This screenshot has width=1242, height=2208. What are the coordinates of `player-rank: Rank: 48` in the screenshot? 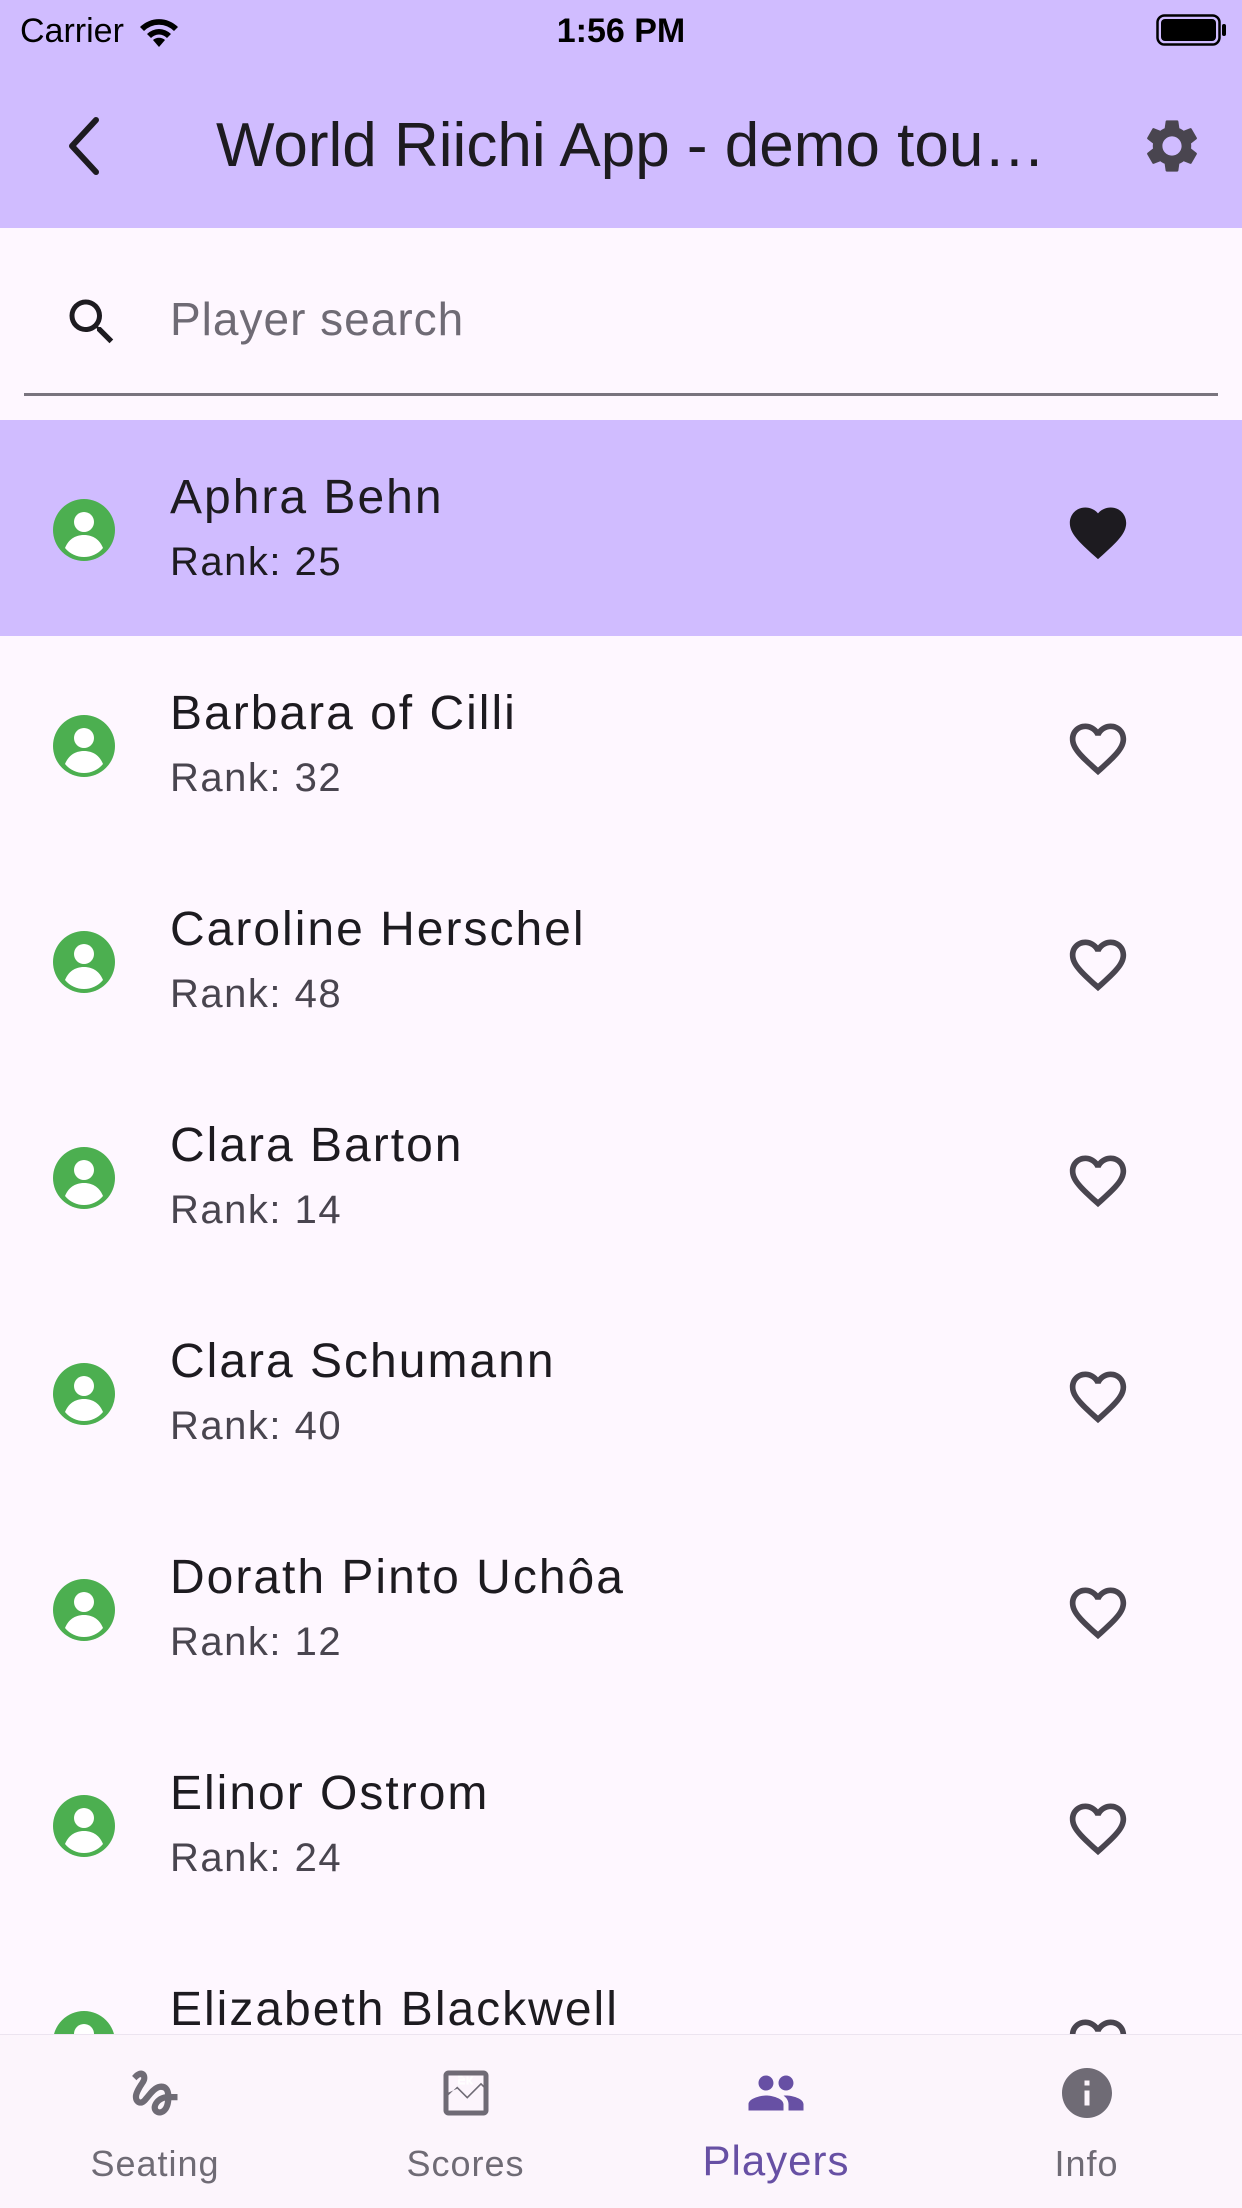 It's located at (256, 994).